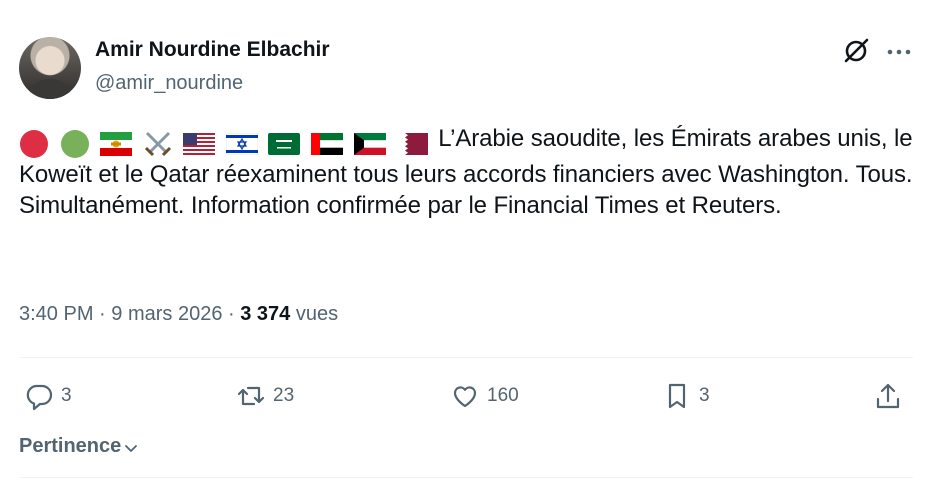  Describe the element at coordinates (251, 396) in the screenshot. I see `repost-icon` at that location.